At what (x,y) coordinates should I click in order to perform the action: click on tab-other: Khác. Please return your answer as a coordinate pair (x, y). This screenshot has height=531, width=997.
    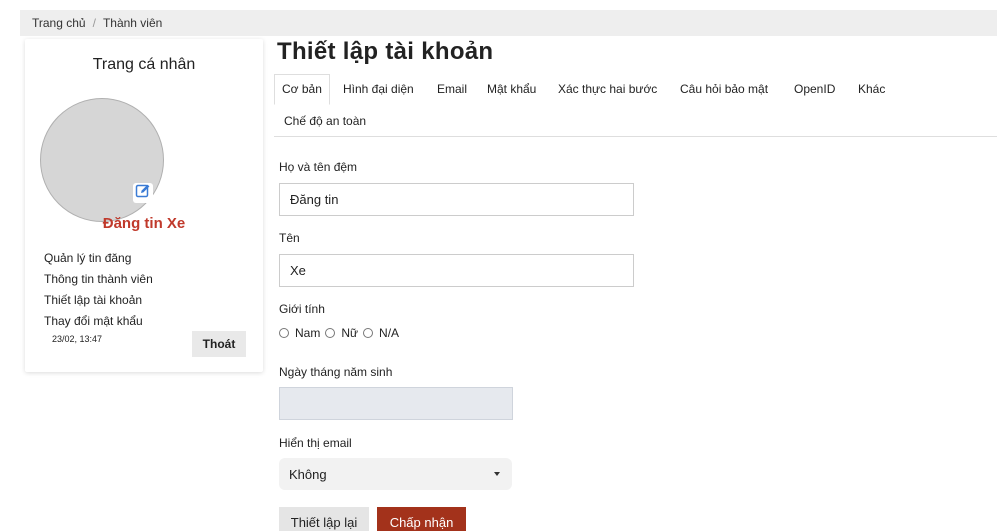
    Looking at the image, I should click on (871, 89).